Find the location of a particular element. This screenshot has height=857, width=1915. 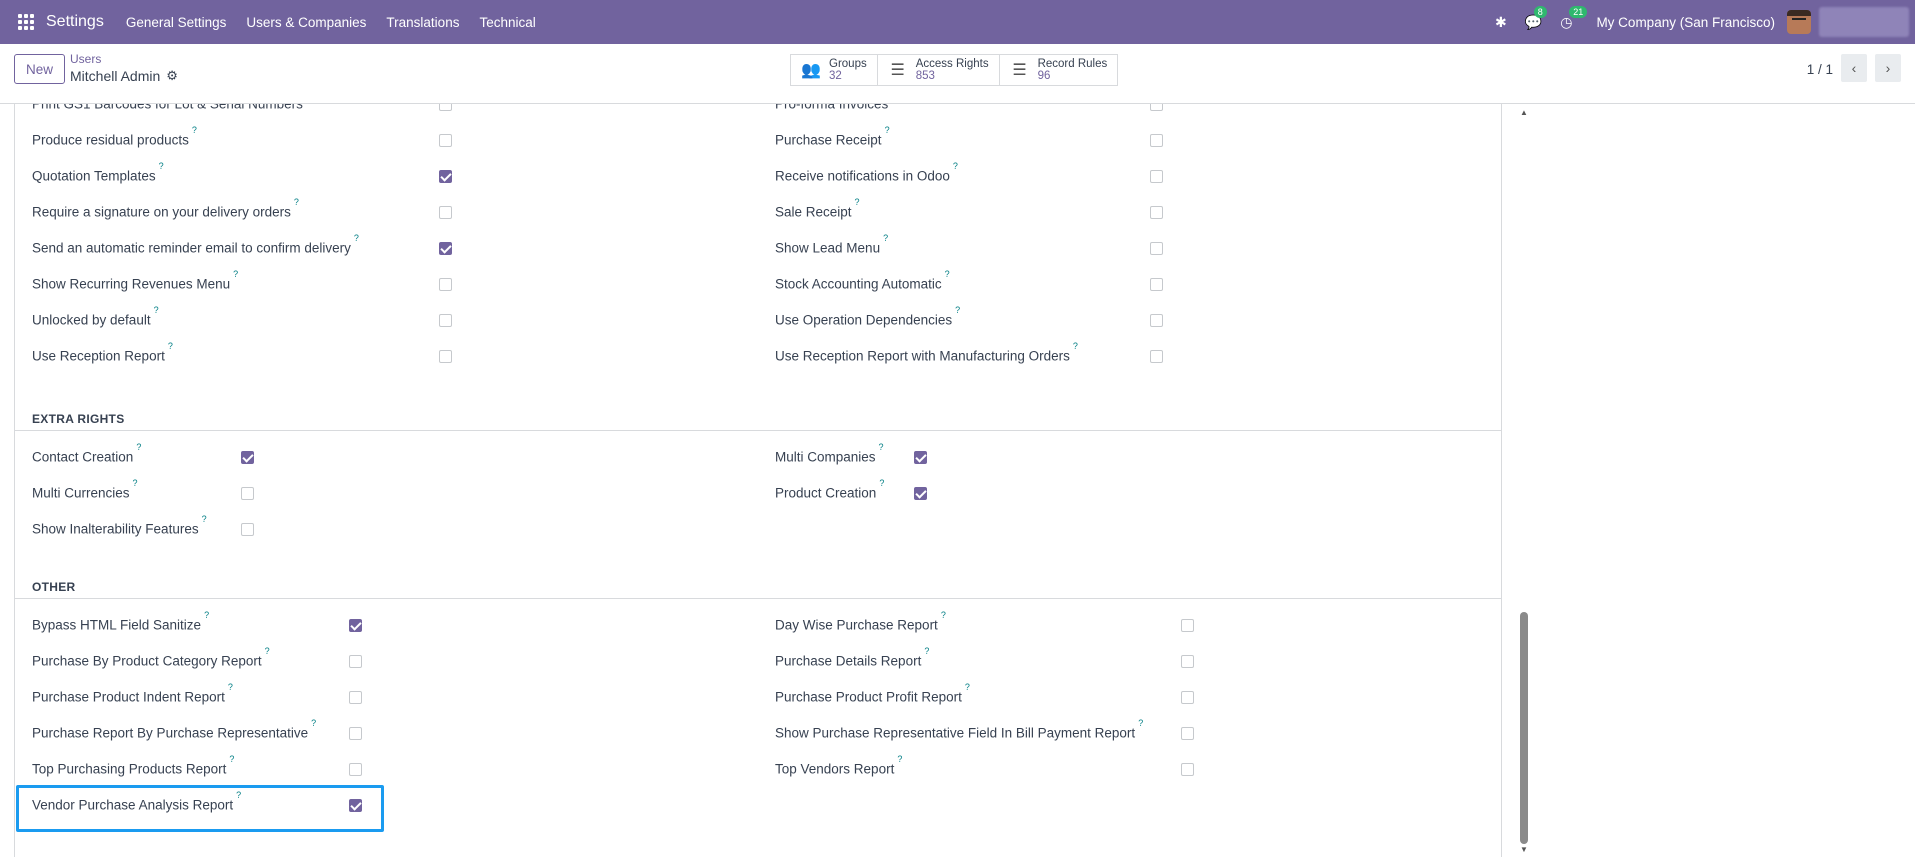

field-label-multi-companies: Multi Companies? is located at coordinates (829, 453).